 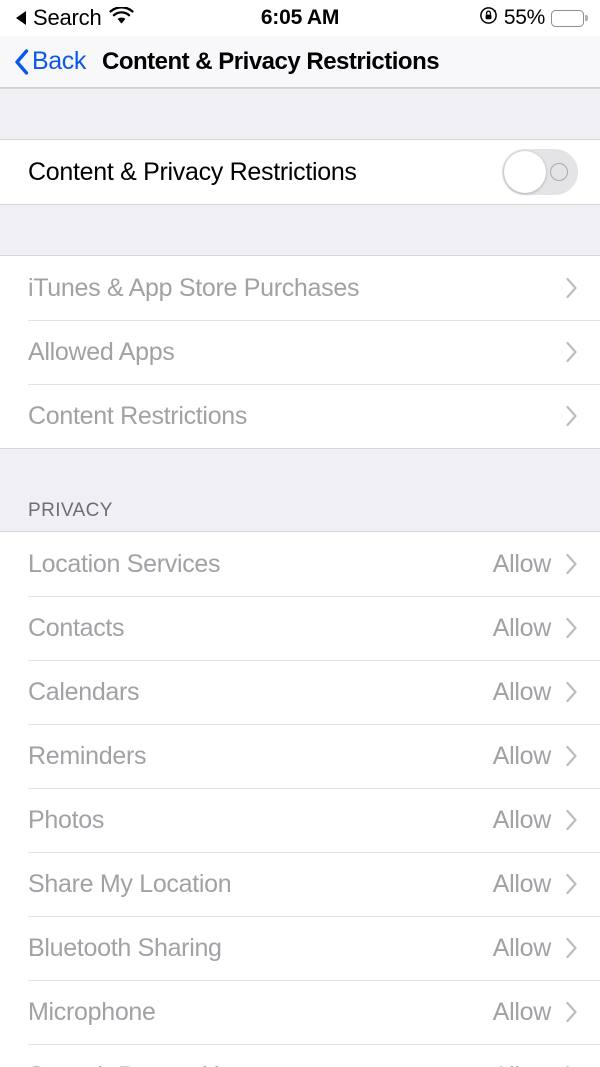 What do you see at coordinates (300, 490) in the screenshot?
I see `section-header-privacy: PRIVACY` at bounding box center [300, 490].